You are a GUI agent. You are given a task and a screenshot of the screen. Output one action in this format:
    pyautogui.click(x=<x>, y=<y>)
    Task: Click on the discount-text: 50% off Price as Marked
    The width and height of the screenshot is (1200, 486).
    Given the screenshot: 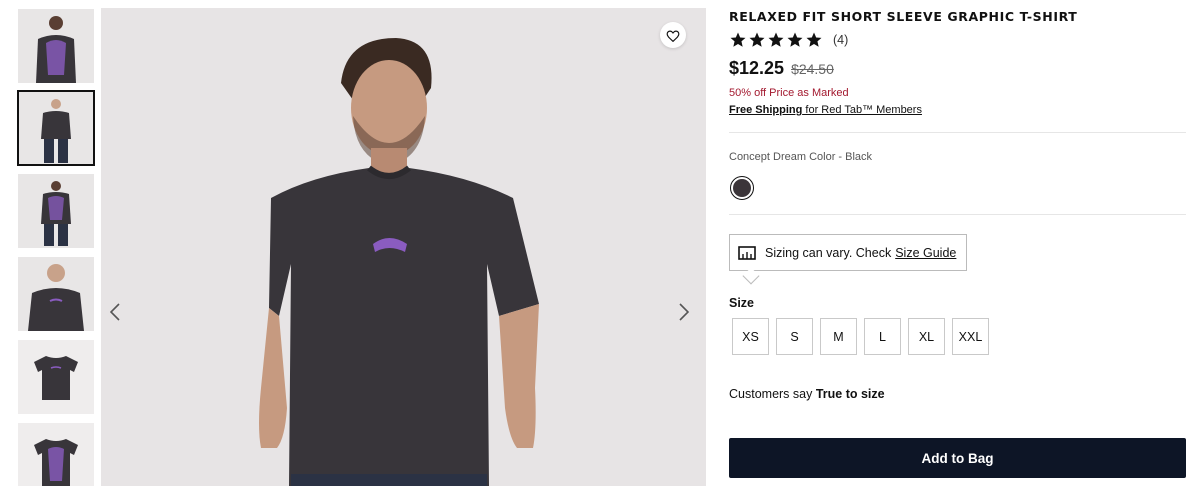 What is the action you would take?
    pyautogui.click(x=789, y=93)
    